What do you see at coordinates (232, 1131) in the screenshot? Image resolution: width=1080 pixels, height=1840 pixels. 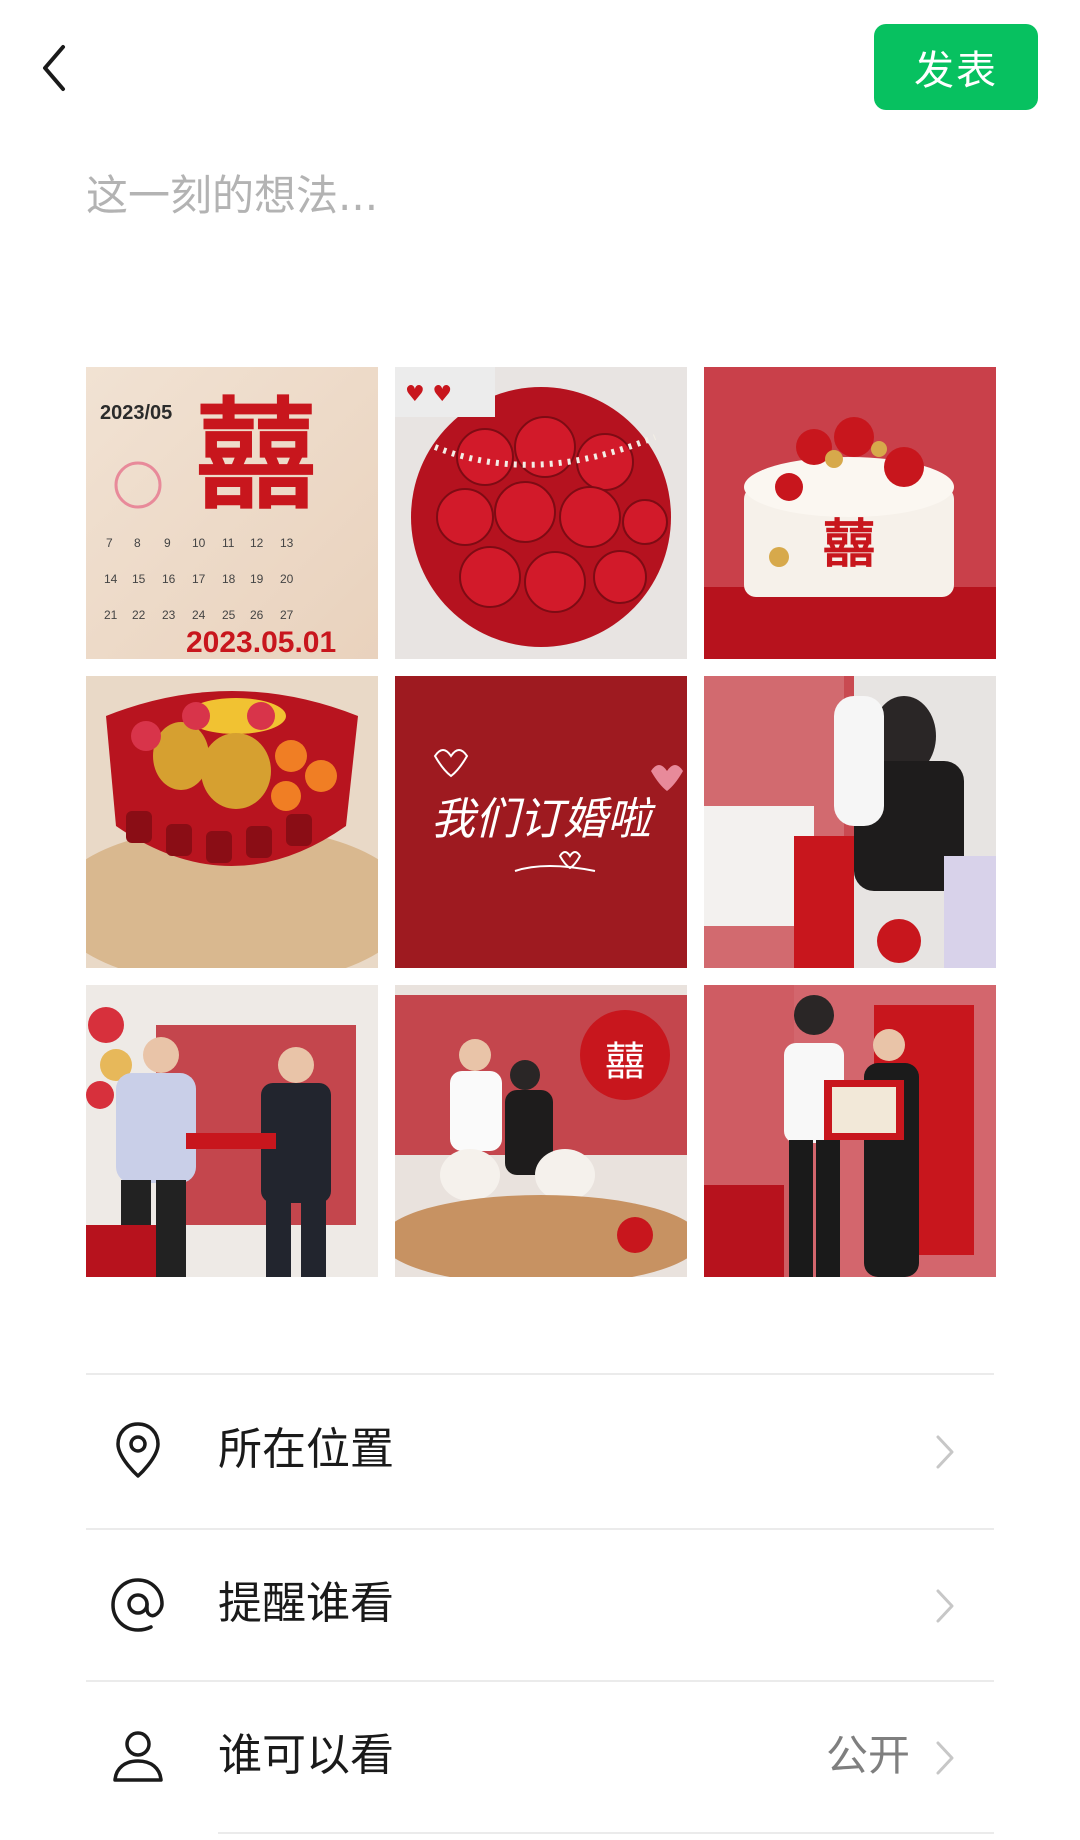 I see `photo-thumbnail-exchange` at bounding box center [232, 1131].